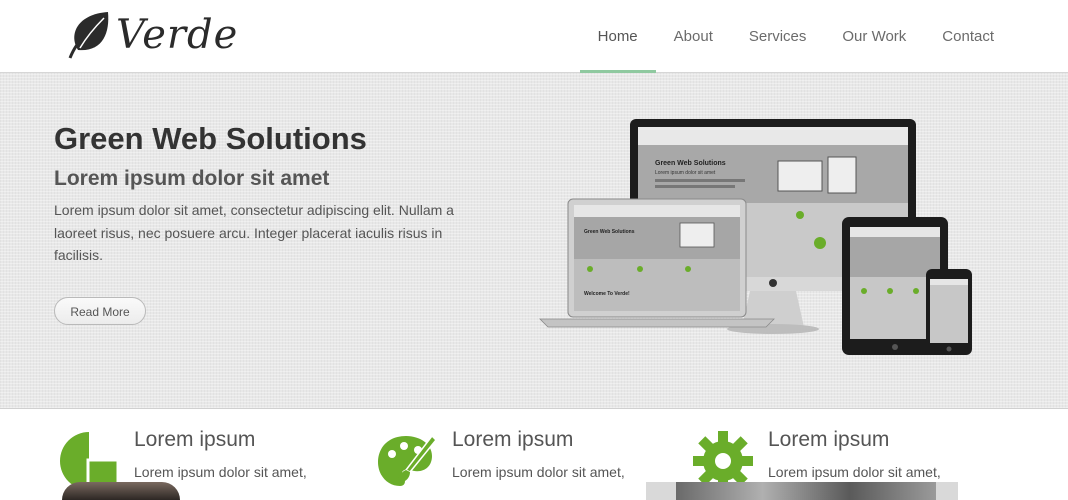 This screenshot has width=1068, height=500. I want to click on leaf-icon, so click(88, 35).